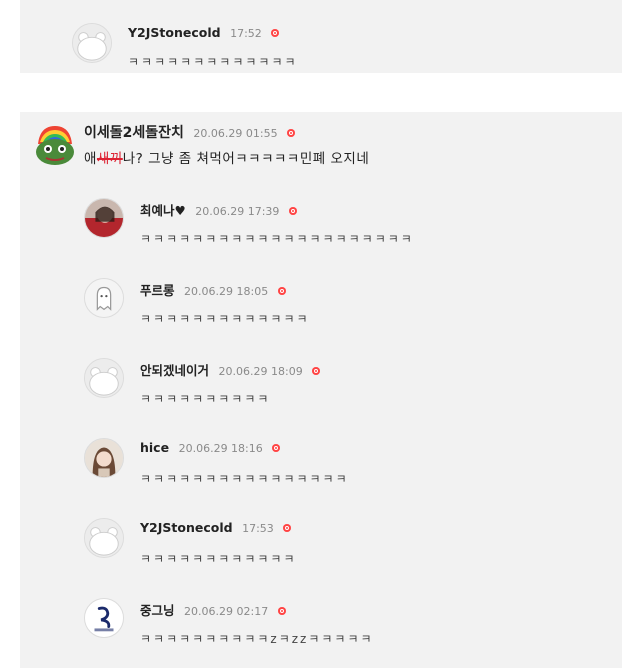  I want to click on ghost-icon, so click(104, 298).